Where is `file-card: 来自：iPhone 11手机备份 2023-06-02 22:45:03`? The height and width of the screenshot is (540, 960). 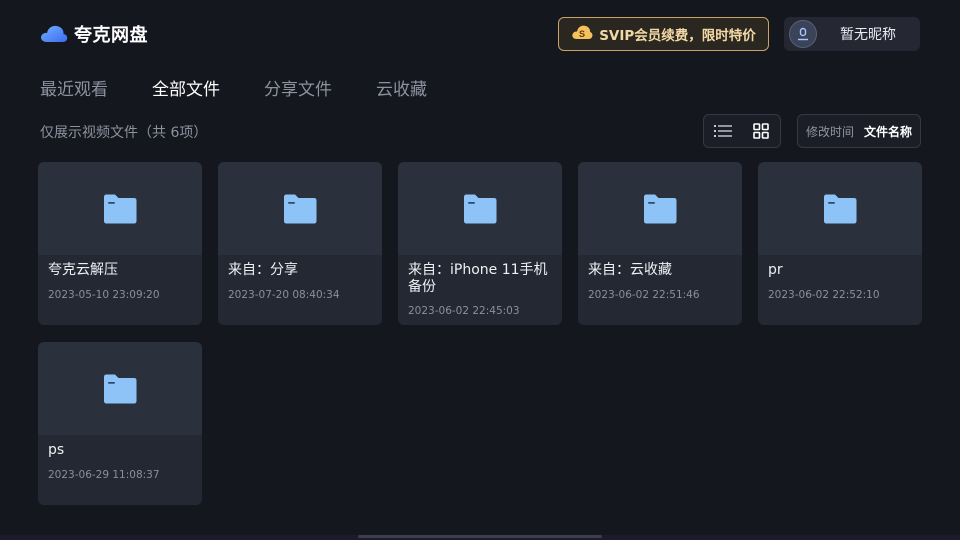
file-card: 来自：iPhone 11手机备份 2023-06-02 22:45:03 is located at coordinates (480, 243).